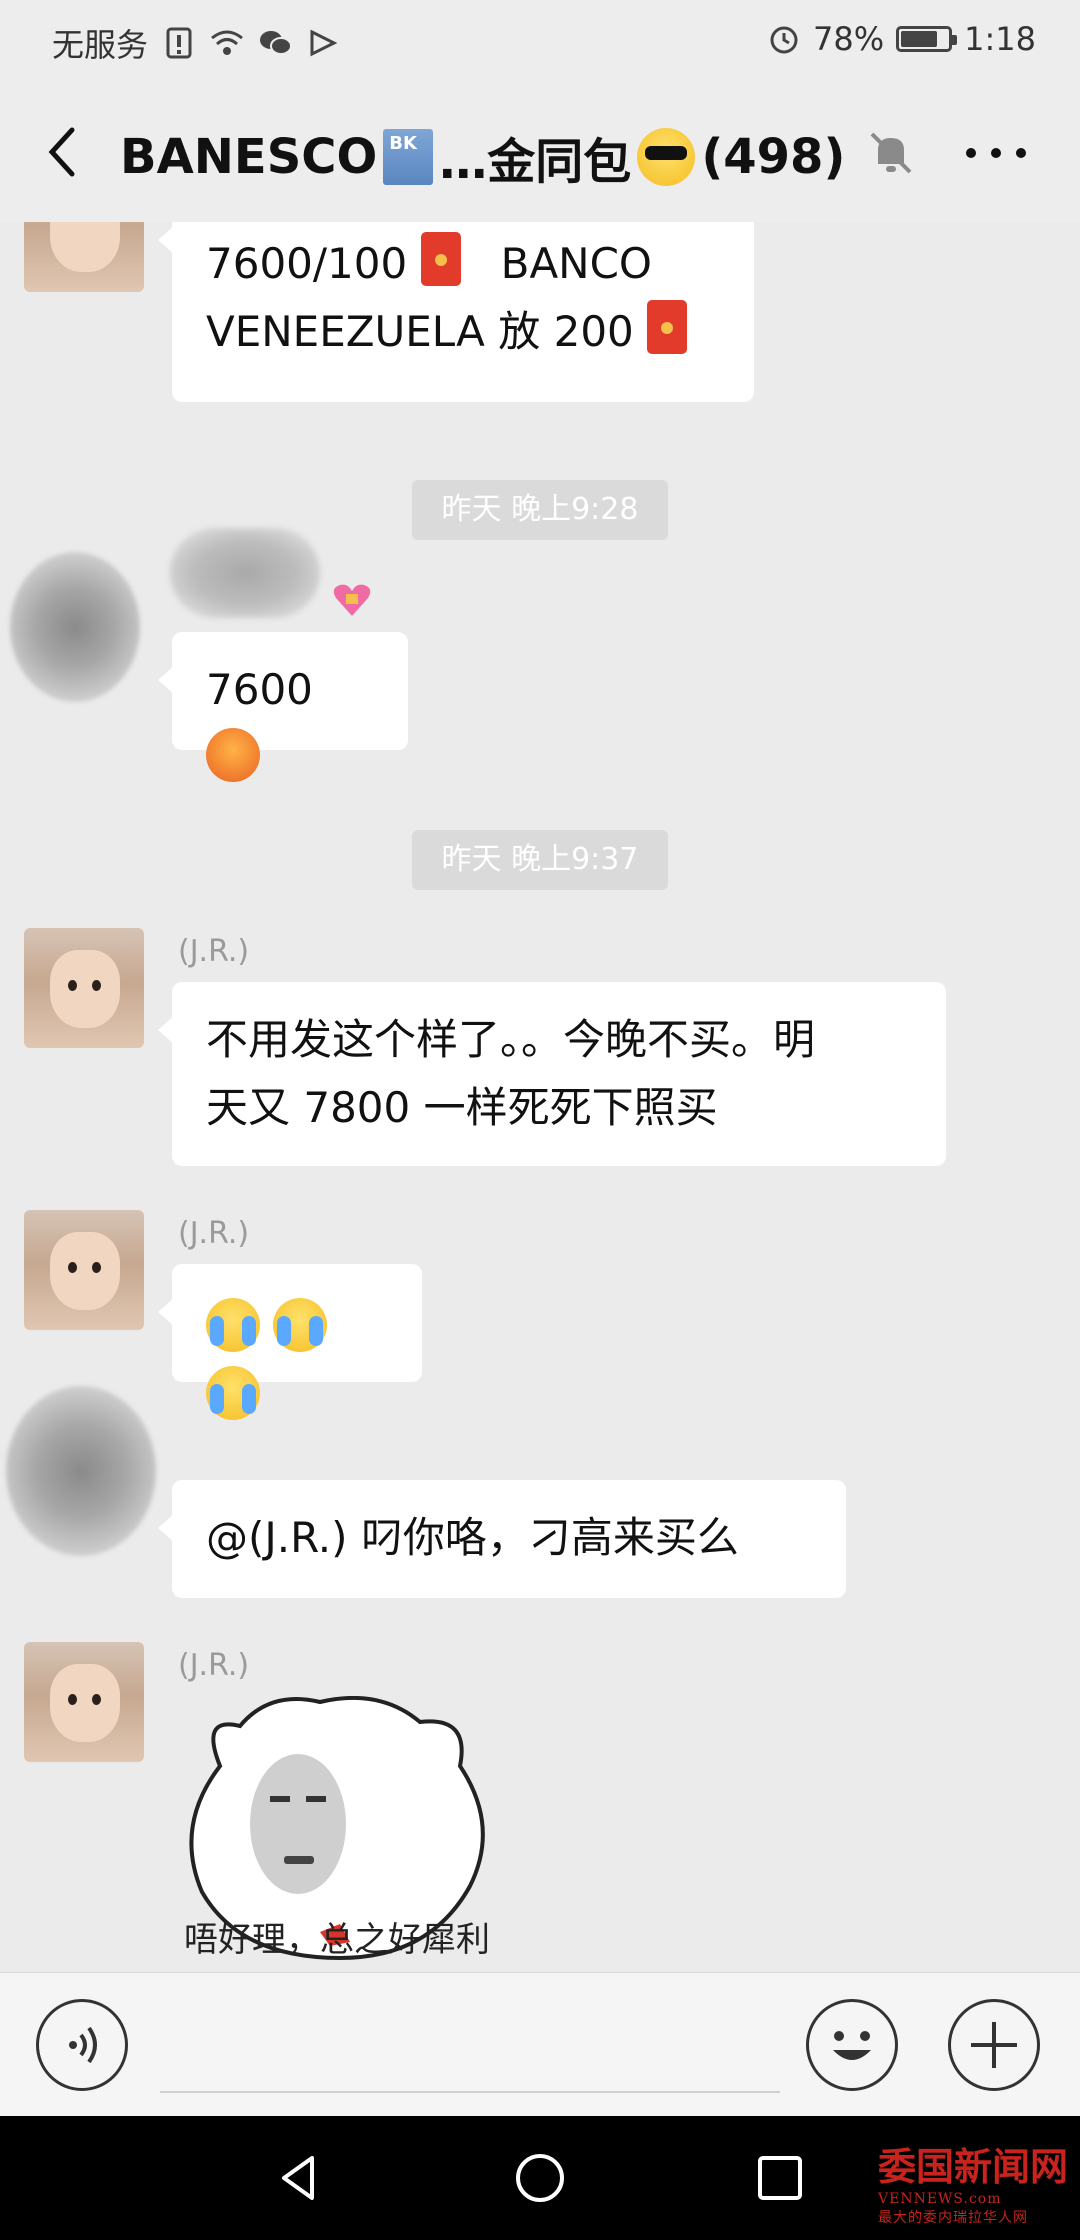 This screenshot has height=2240, width=1080. What do you see at coordinates (472, 1537) in the screenshot?
I see `message-text: @(J.R.) 叼你咯，刁高来买么` at bounding box center [472, 1537].